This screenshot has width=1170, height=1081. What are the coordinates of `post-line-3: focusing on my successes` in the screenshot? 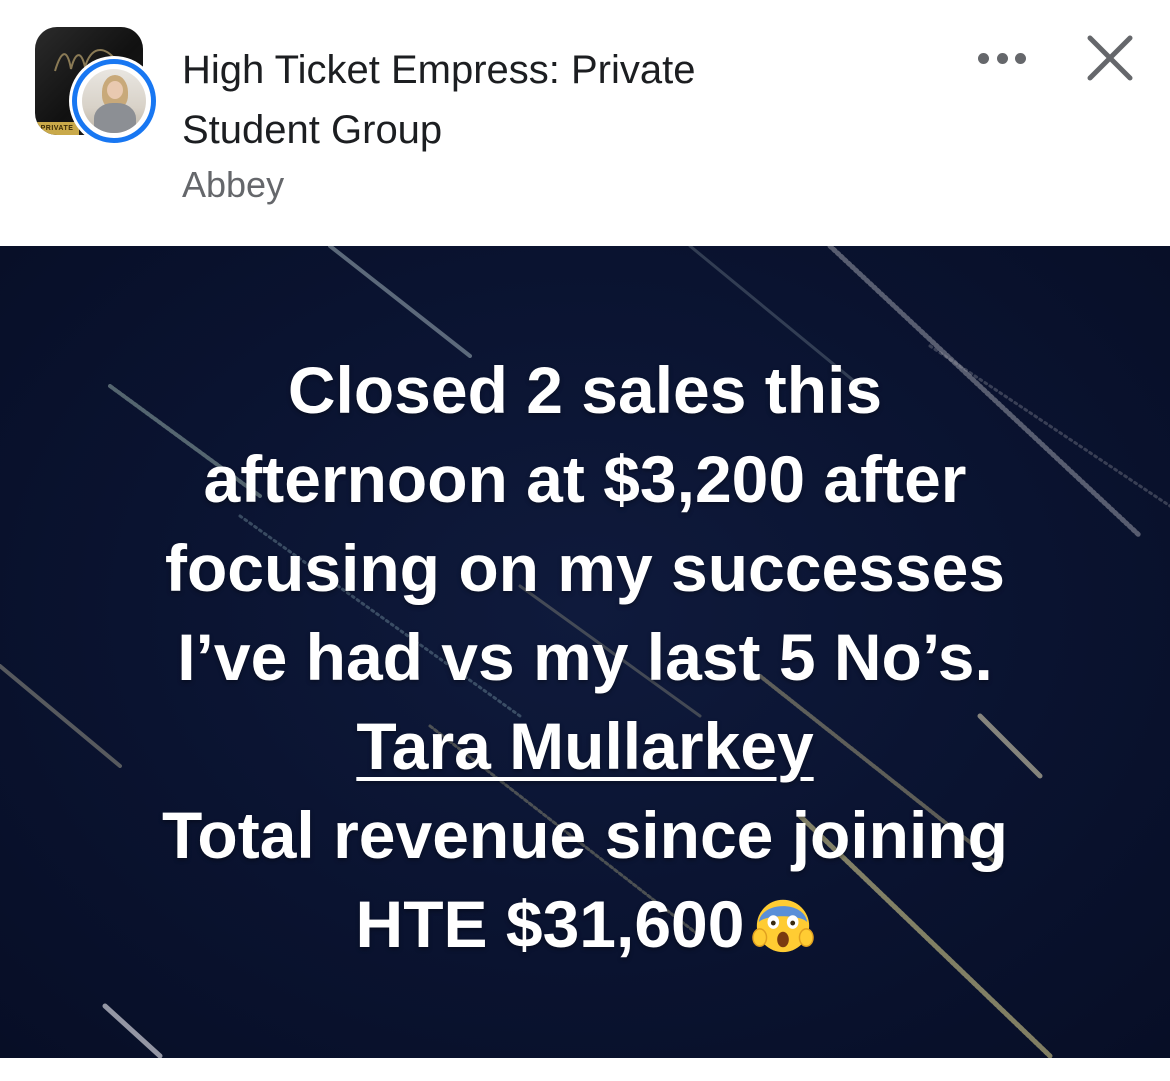 It's located at (585, 568).